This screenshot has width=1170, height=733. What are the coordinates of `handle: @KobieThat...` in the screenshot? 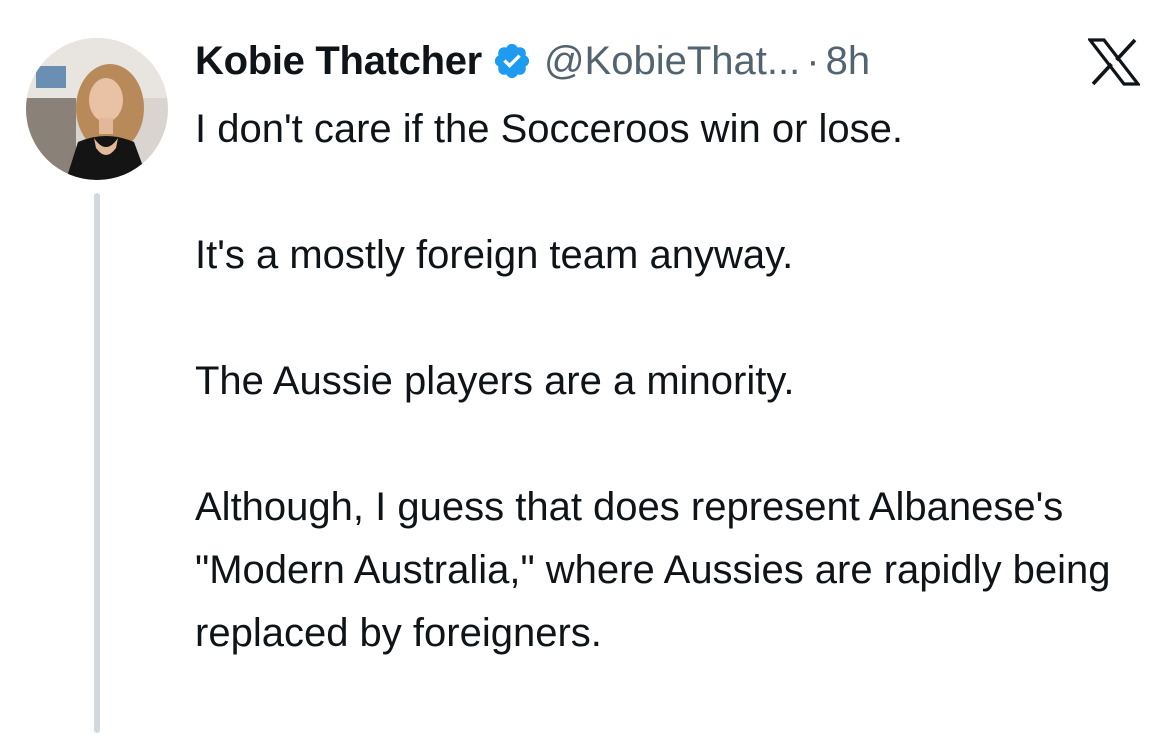 It's located at (672, 61).